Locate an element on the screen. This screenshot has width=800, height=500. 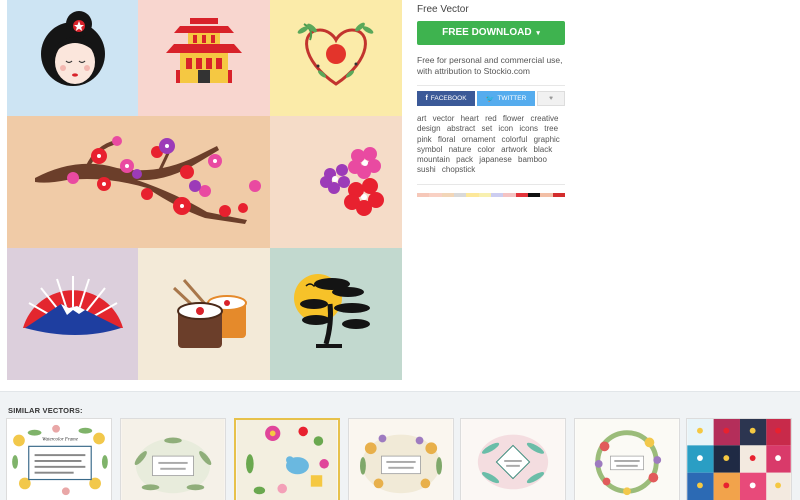
heart-wreath-illustration is located at coordinates (336, 58).